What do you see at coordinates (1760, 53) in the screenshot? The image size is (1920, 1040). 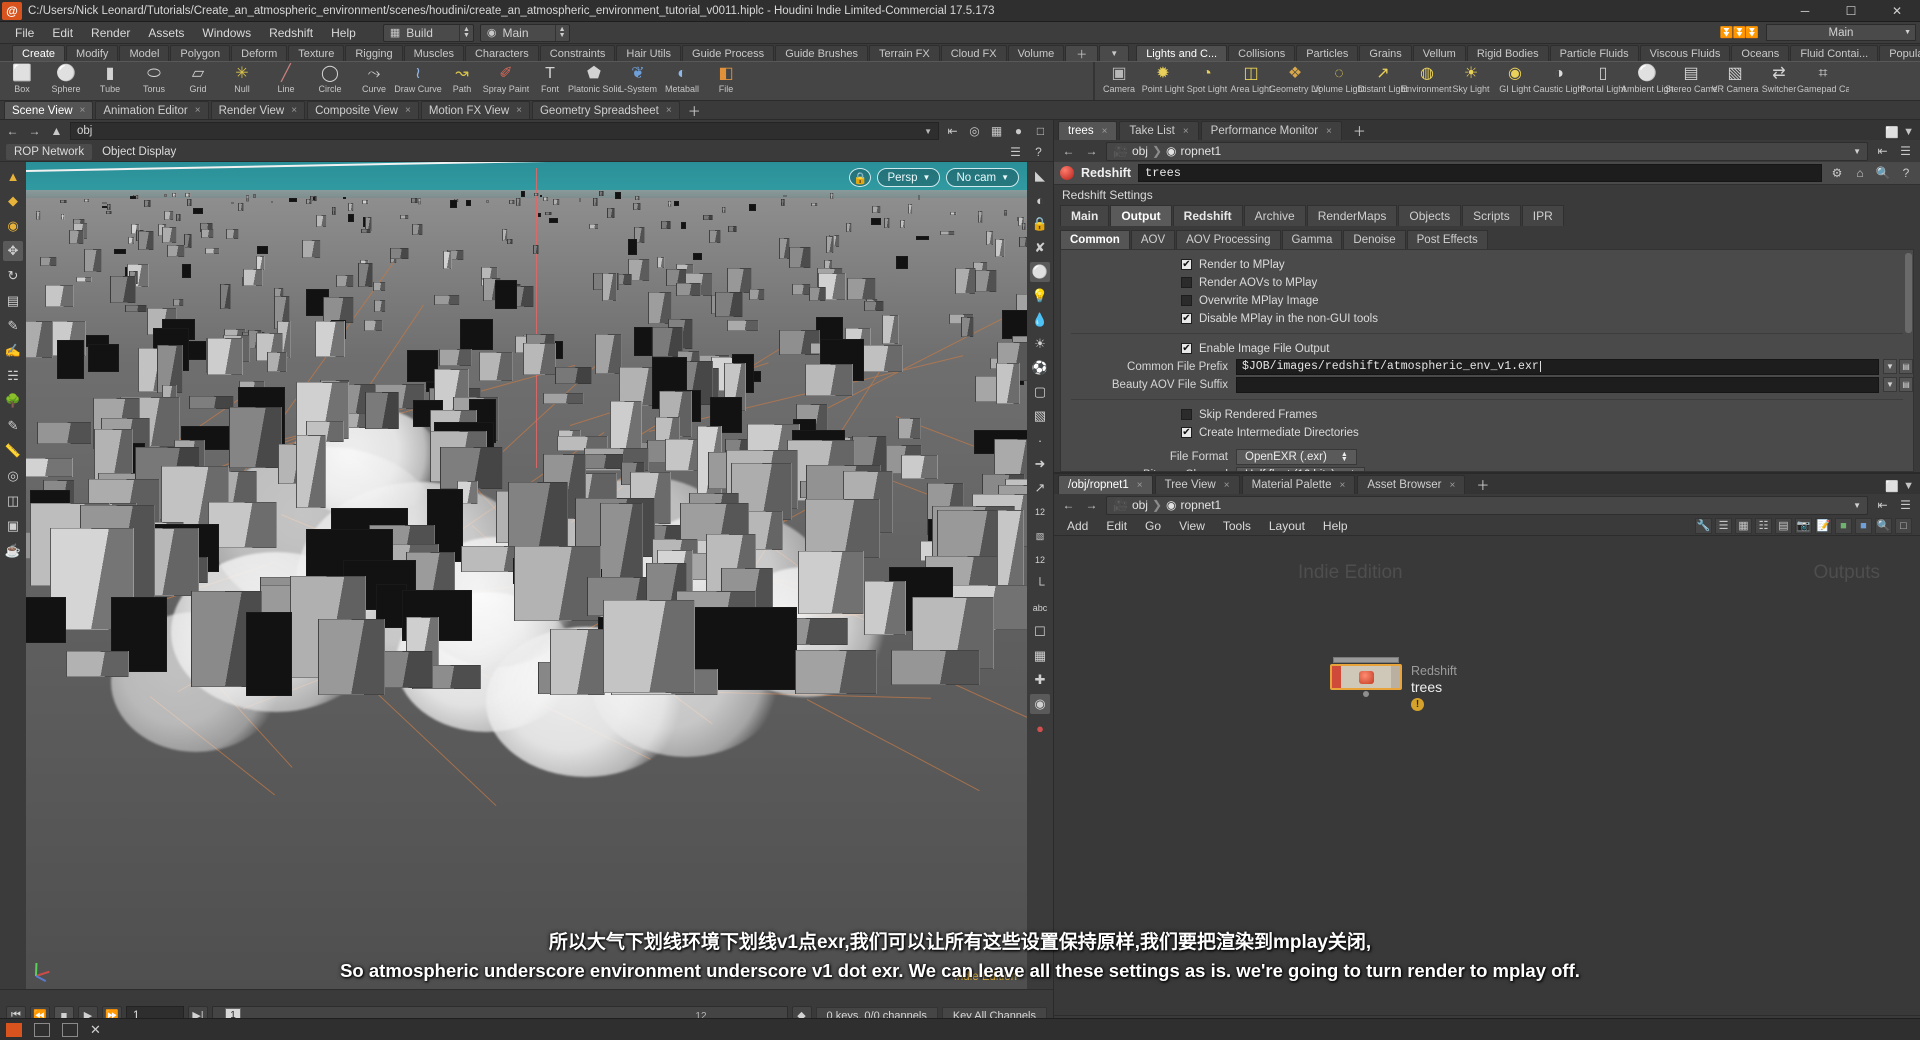 I see `shelf-tab-oceans: Oceans` at bounding box center [1760, 53].